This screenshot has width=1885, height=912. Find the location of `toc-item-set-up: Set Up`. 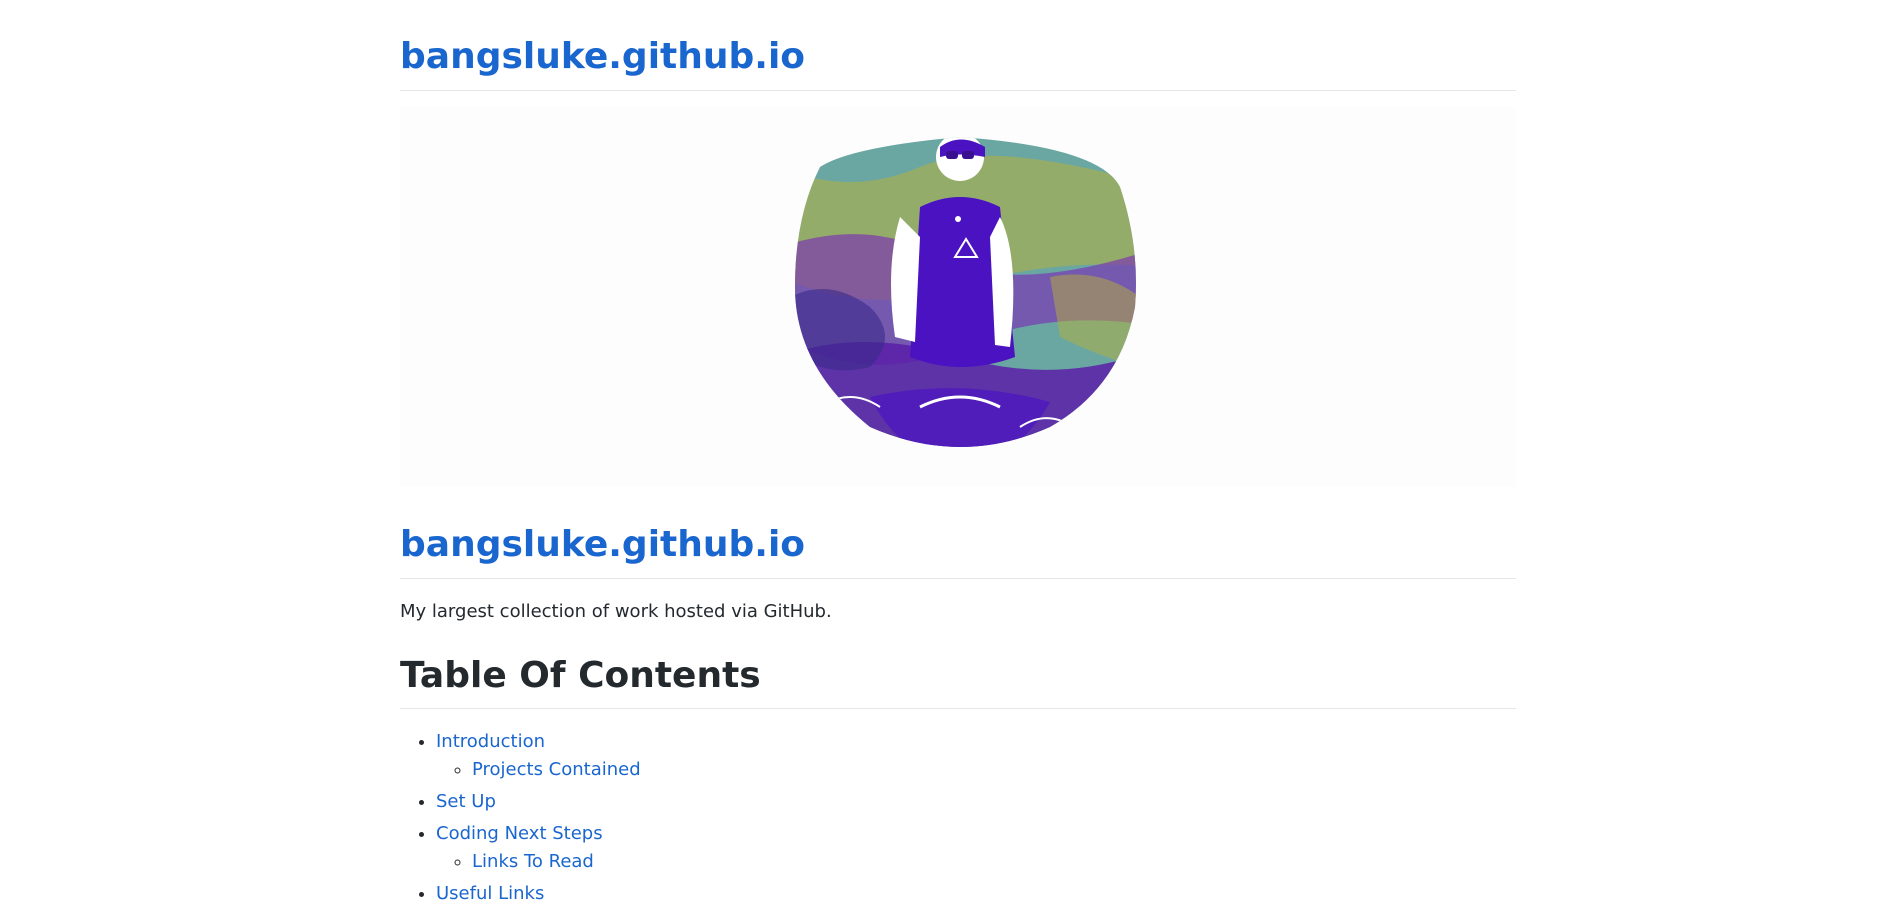

toc-item-set-up: Set Up is located at coordinates (538, 802).